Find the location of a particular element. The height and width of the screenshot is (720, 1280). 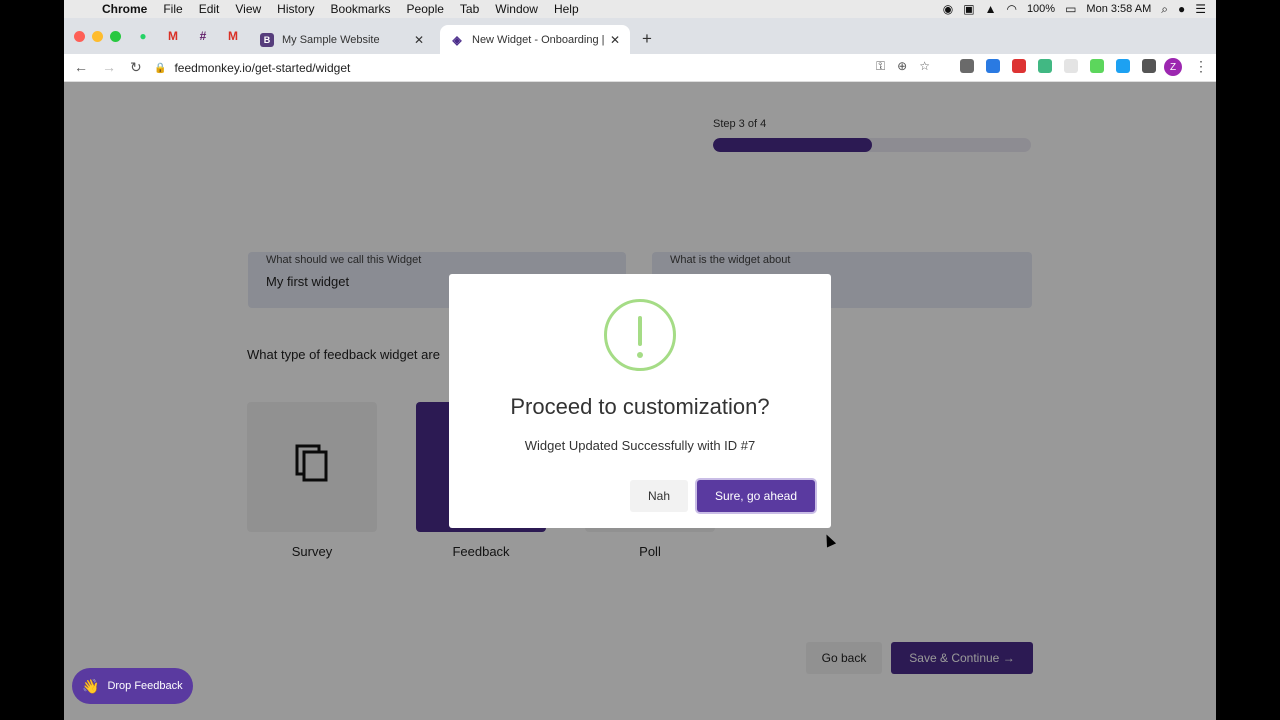

menu-help: Help is located at coordinates (566, 9).